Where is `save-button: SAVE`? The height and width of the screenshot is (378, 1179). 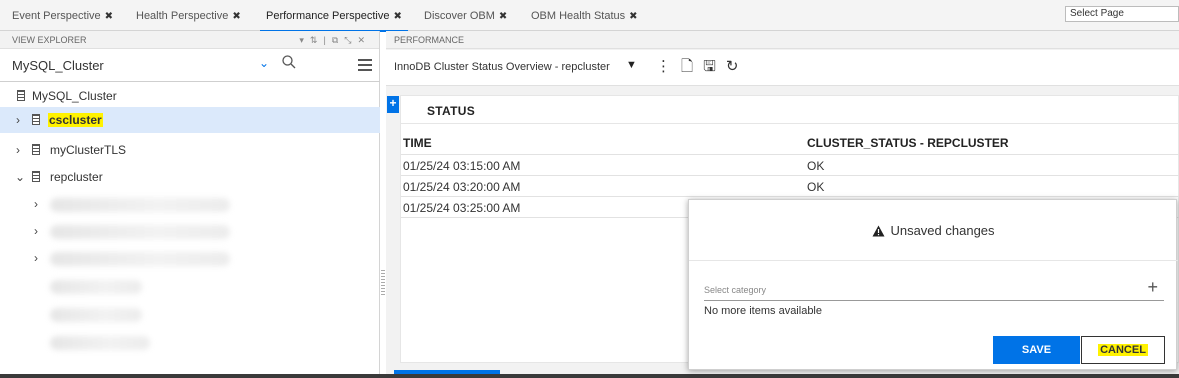
save-button: SAVE is located at coordinates (1036, 350).